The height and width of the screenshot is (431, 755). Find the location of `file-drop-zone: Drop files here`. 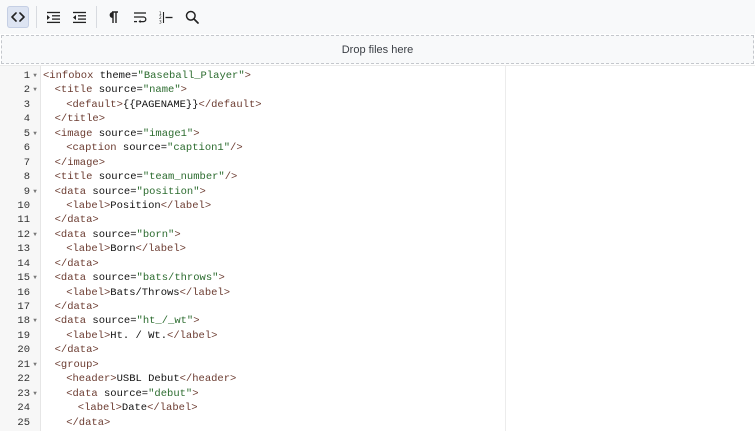

file-drop-zone: Drop files here is located at coordinates (377, 49).